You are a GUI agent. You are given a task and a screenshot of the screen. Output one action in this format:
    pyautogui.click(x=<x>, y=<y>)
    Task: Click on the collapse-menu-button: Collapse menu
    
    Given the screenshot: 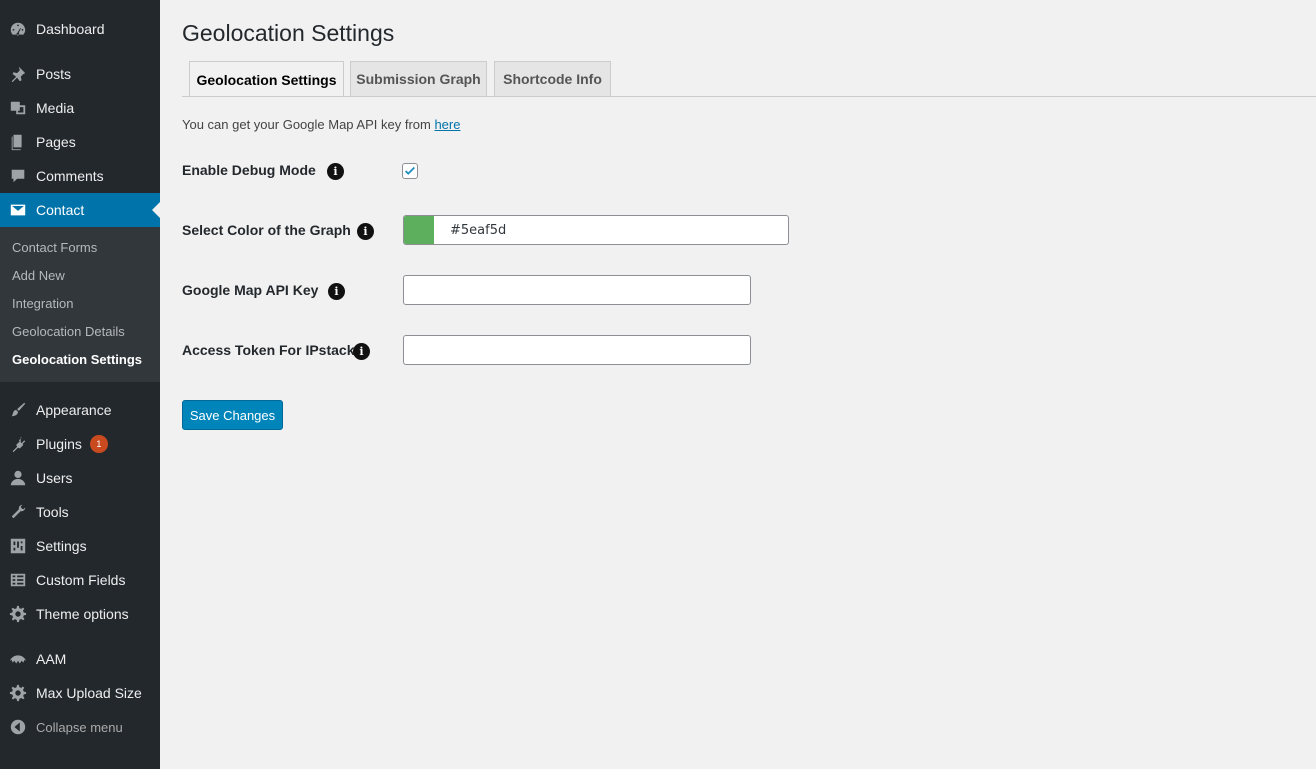 What is the action you would take?
    pyautogui.click(x=80, y=727)
    